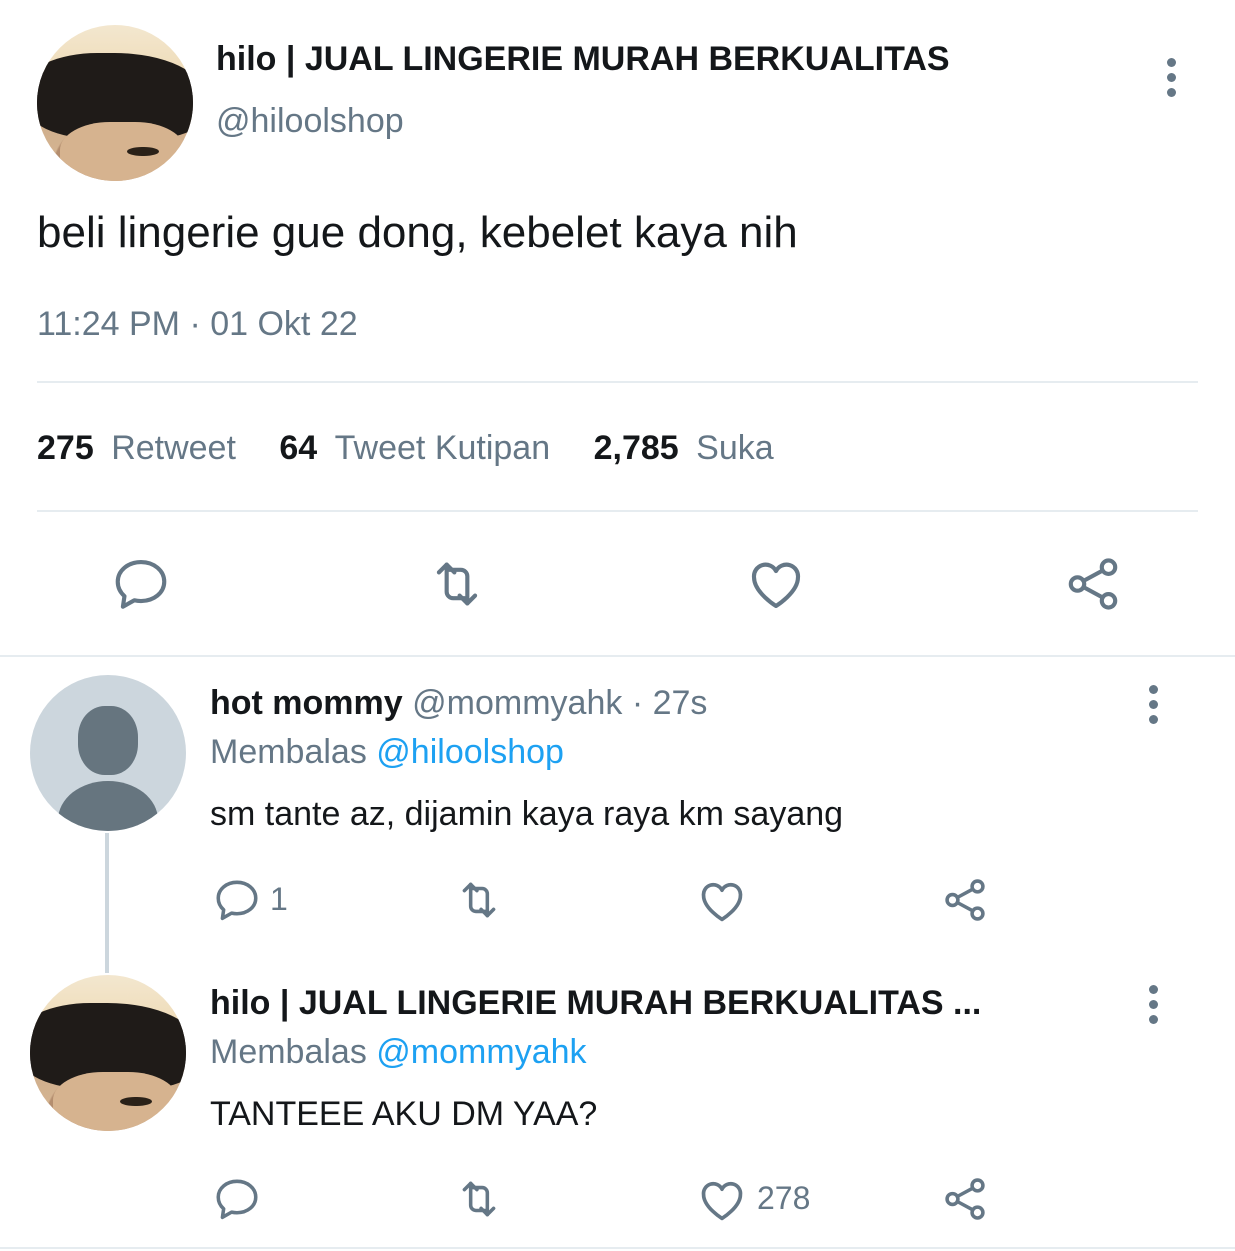 This screenshot has height=1251, width=1235. What do you see at coordinates (481, 1052) in the screenshot?
I see `replying-to-handle: @mommyahk` at bounding box center [481, 1052].